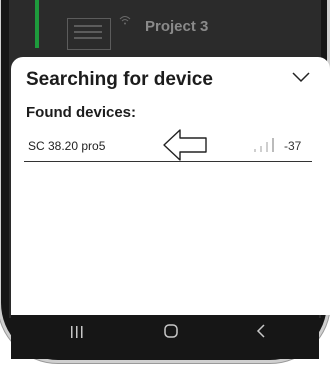 The height and width of the screenshot is (367, 330). I want to click on home-icon, so click(171, 333).